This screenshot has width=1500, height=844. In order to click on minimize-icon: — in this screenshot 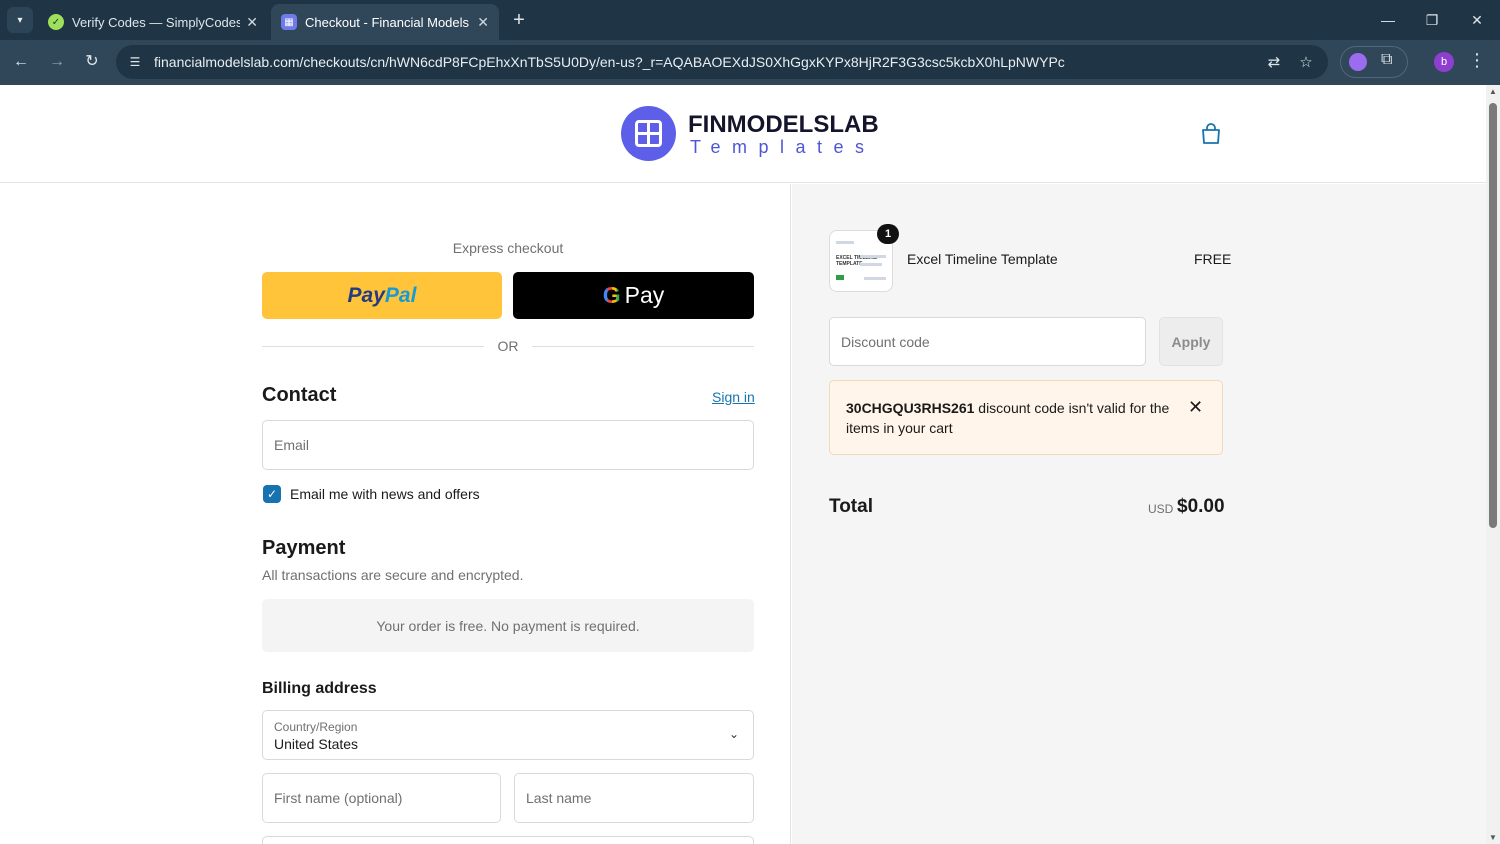, I will do `click(1388, 20)`.